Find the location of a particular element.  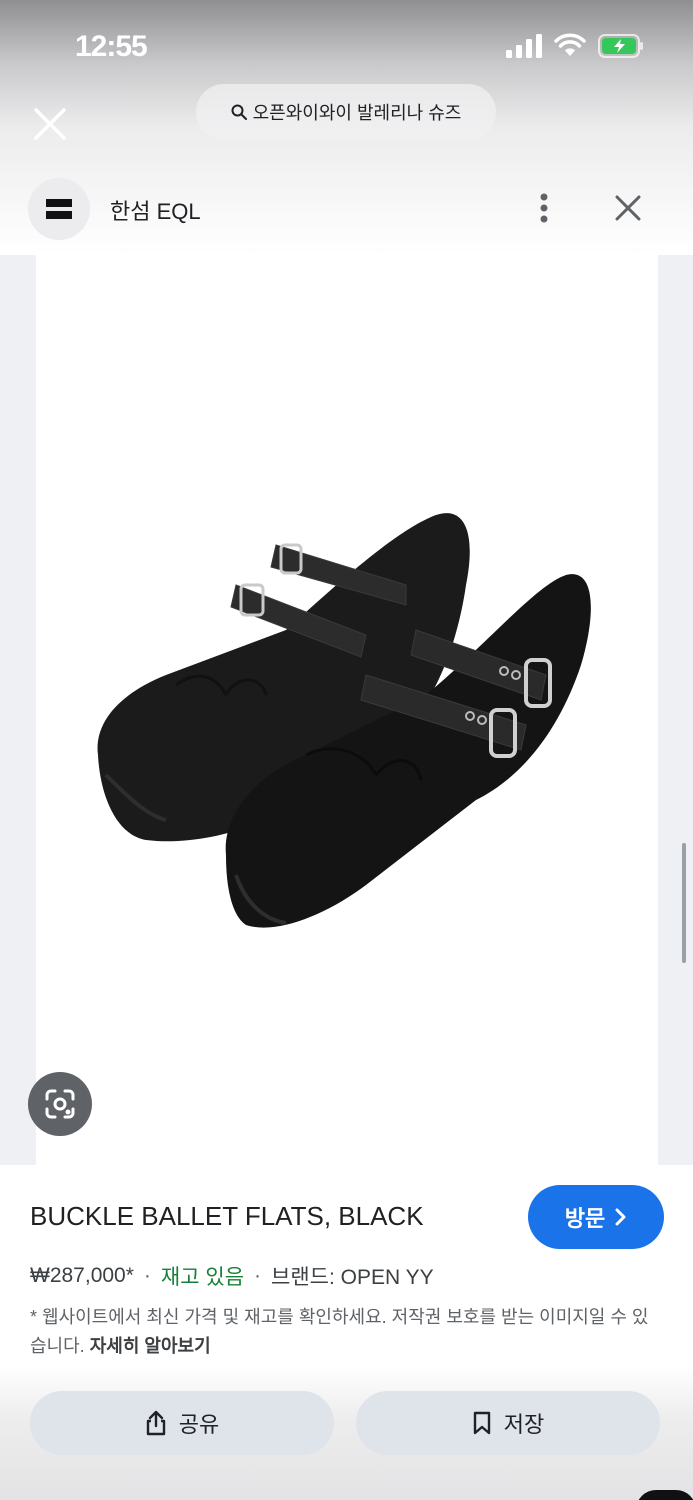

search-query-chip: 오픈와이와이 발레리나 슈즈 is located at coordinates (346, 112).